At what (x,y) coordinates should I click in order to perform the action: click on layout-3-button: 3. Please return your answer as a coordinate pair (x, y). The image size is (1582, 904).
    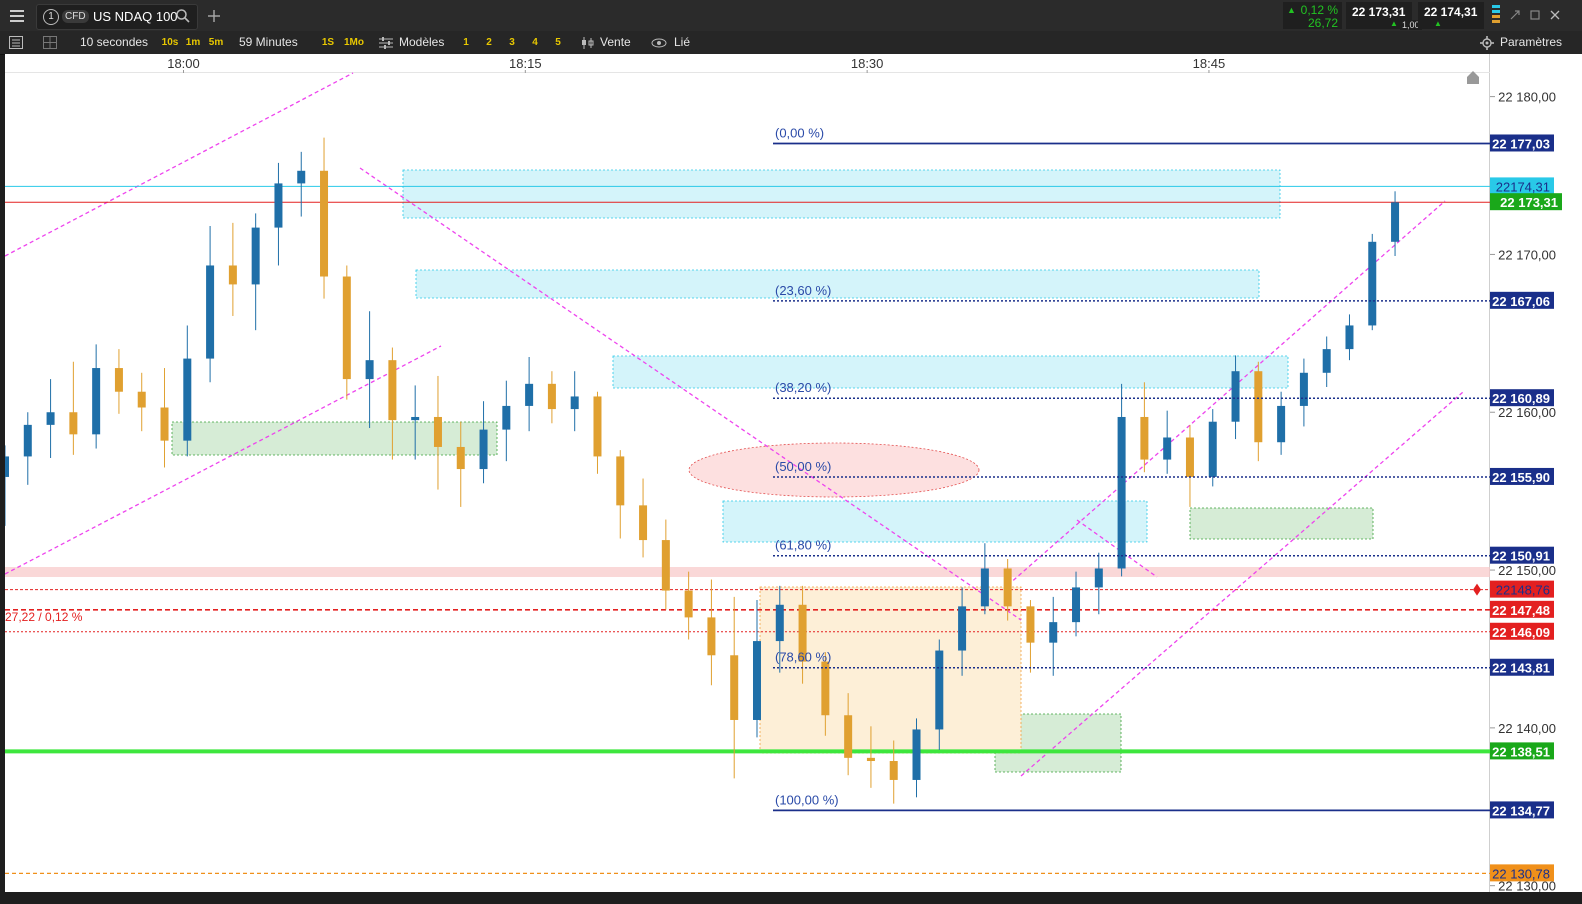
    Looking at the image, I should click on (512, 43).